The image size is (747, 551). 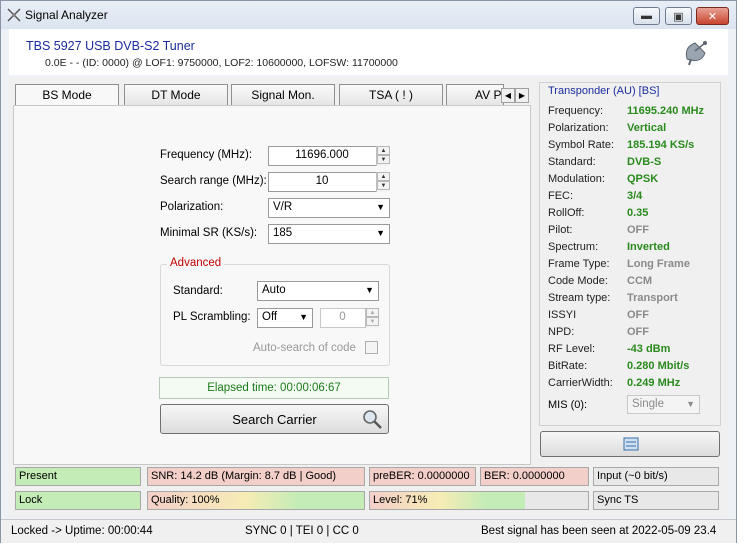 I want to click on transponder-row: Pilot: OFF, so click(x=633, y=232).